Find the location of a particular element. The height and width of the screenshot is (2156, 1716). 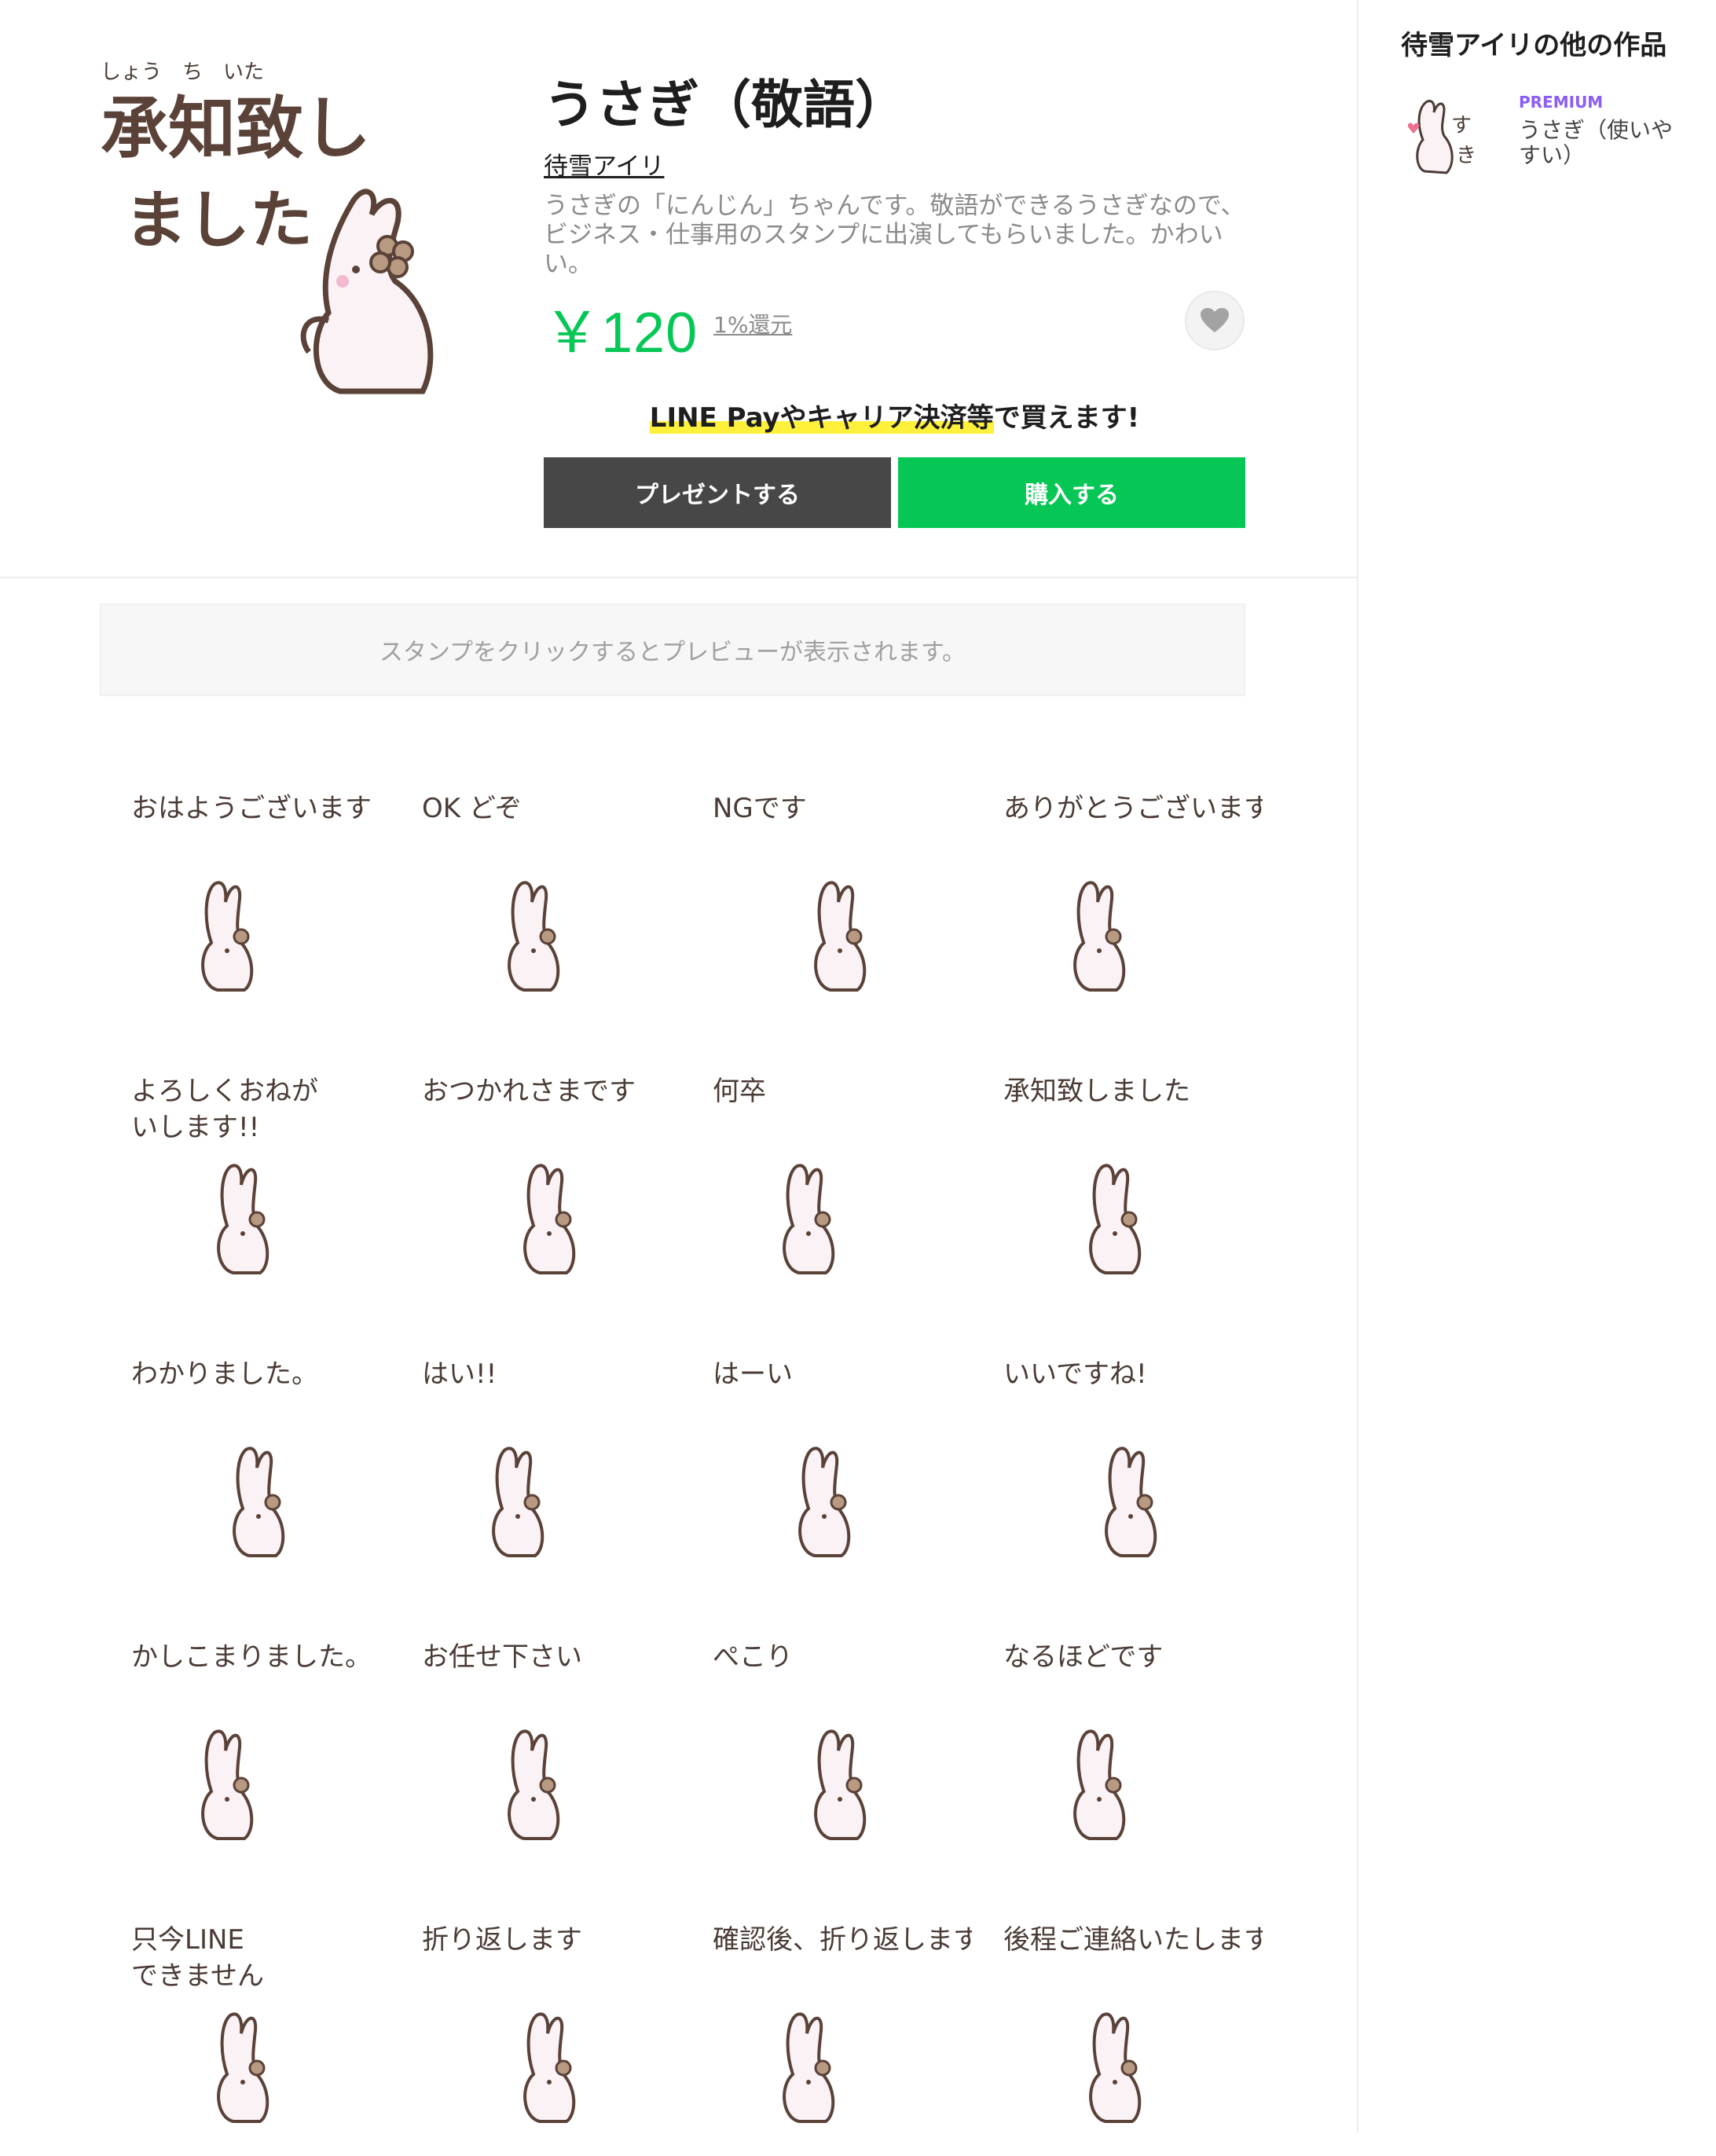

sticker-item: 只今LINE できません is located at coordinates (245, 2011).